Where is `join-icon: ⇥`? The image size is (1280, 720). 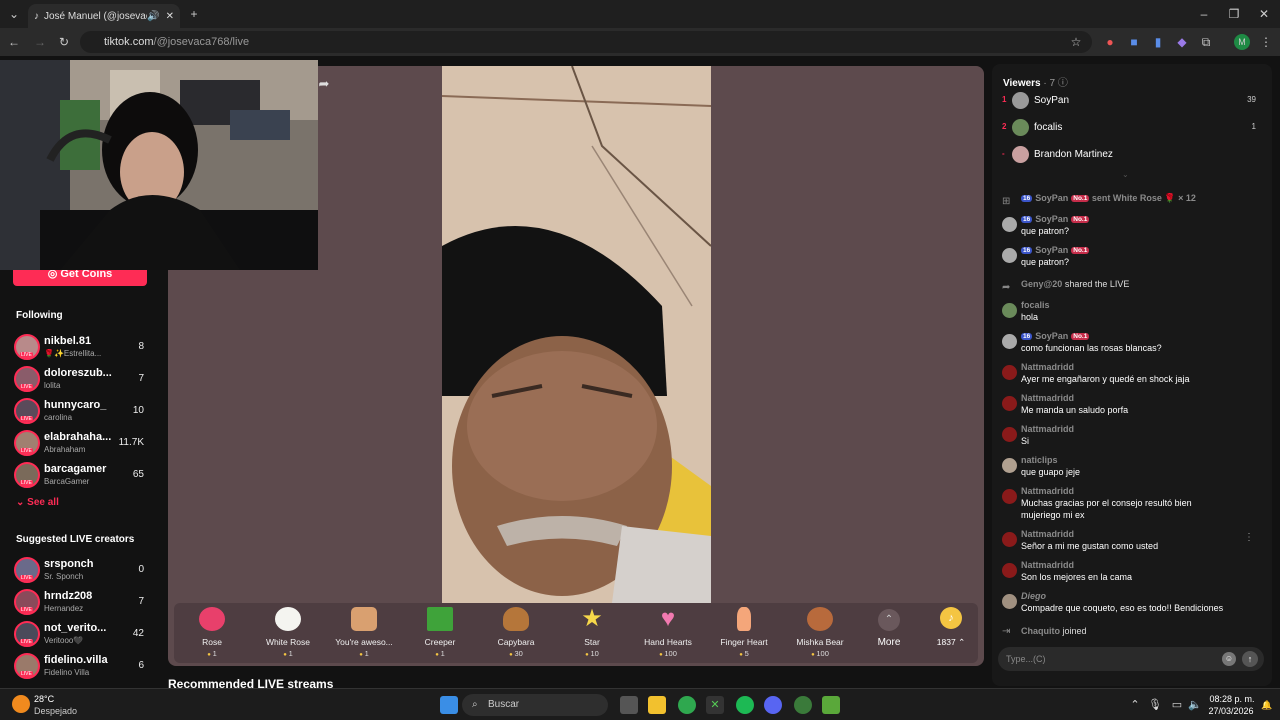
join-icon: ⇥ is located at coordinates (1006, 631).